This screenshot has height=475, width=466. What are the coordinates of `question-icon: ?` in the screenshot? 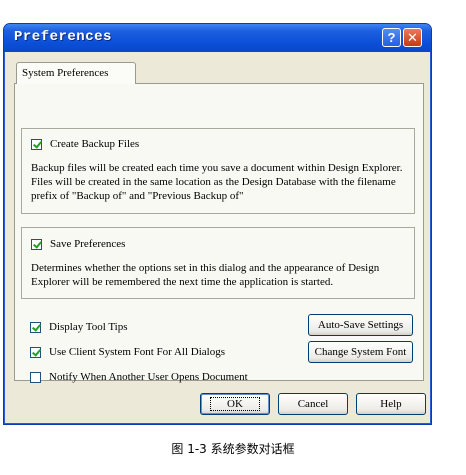 It's located at (391, 37).